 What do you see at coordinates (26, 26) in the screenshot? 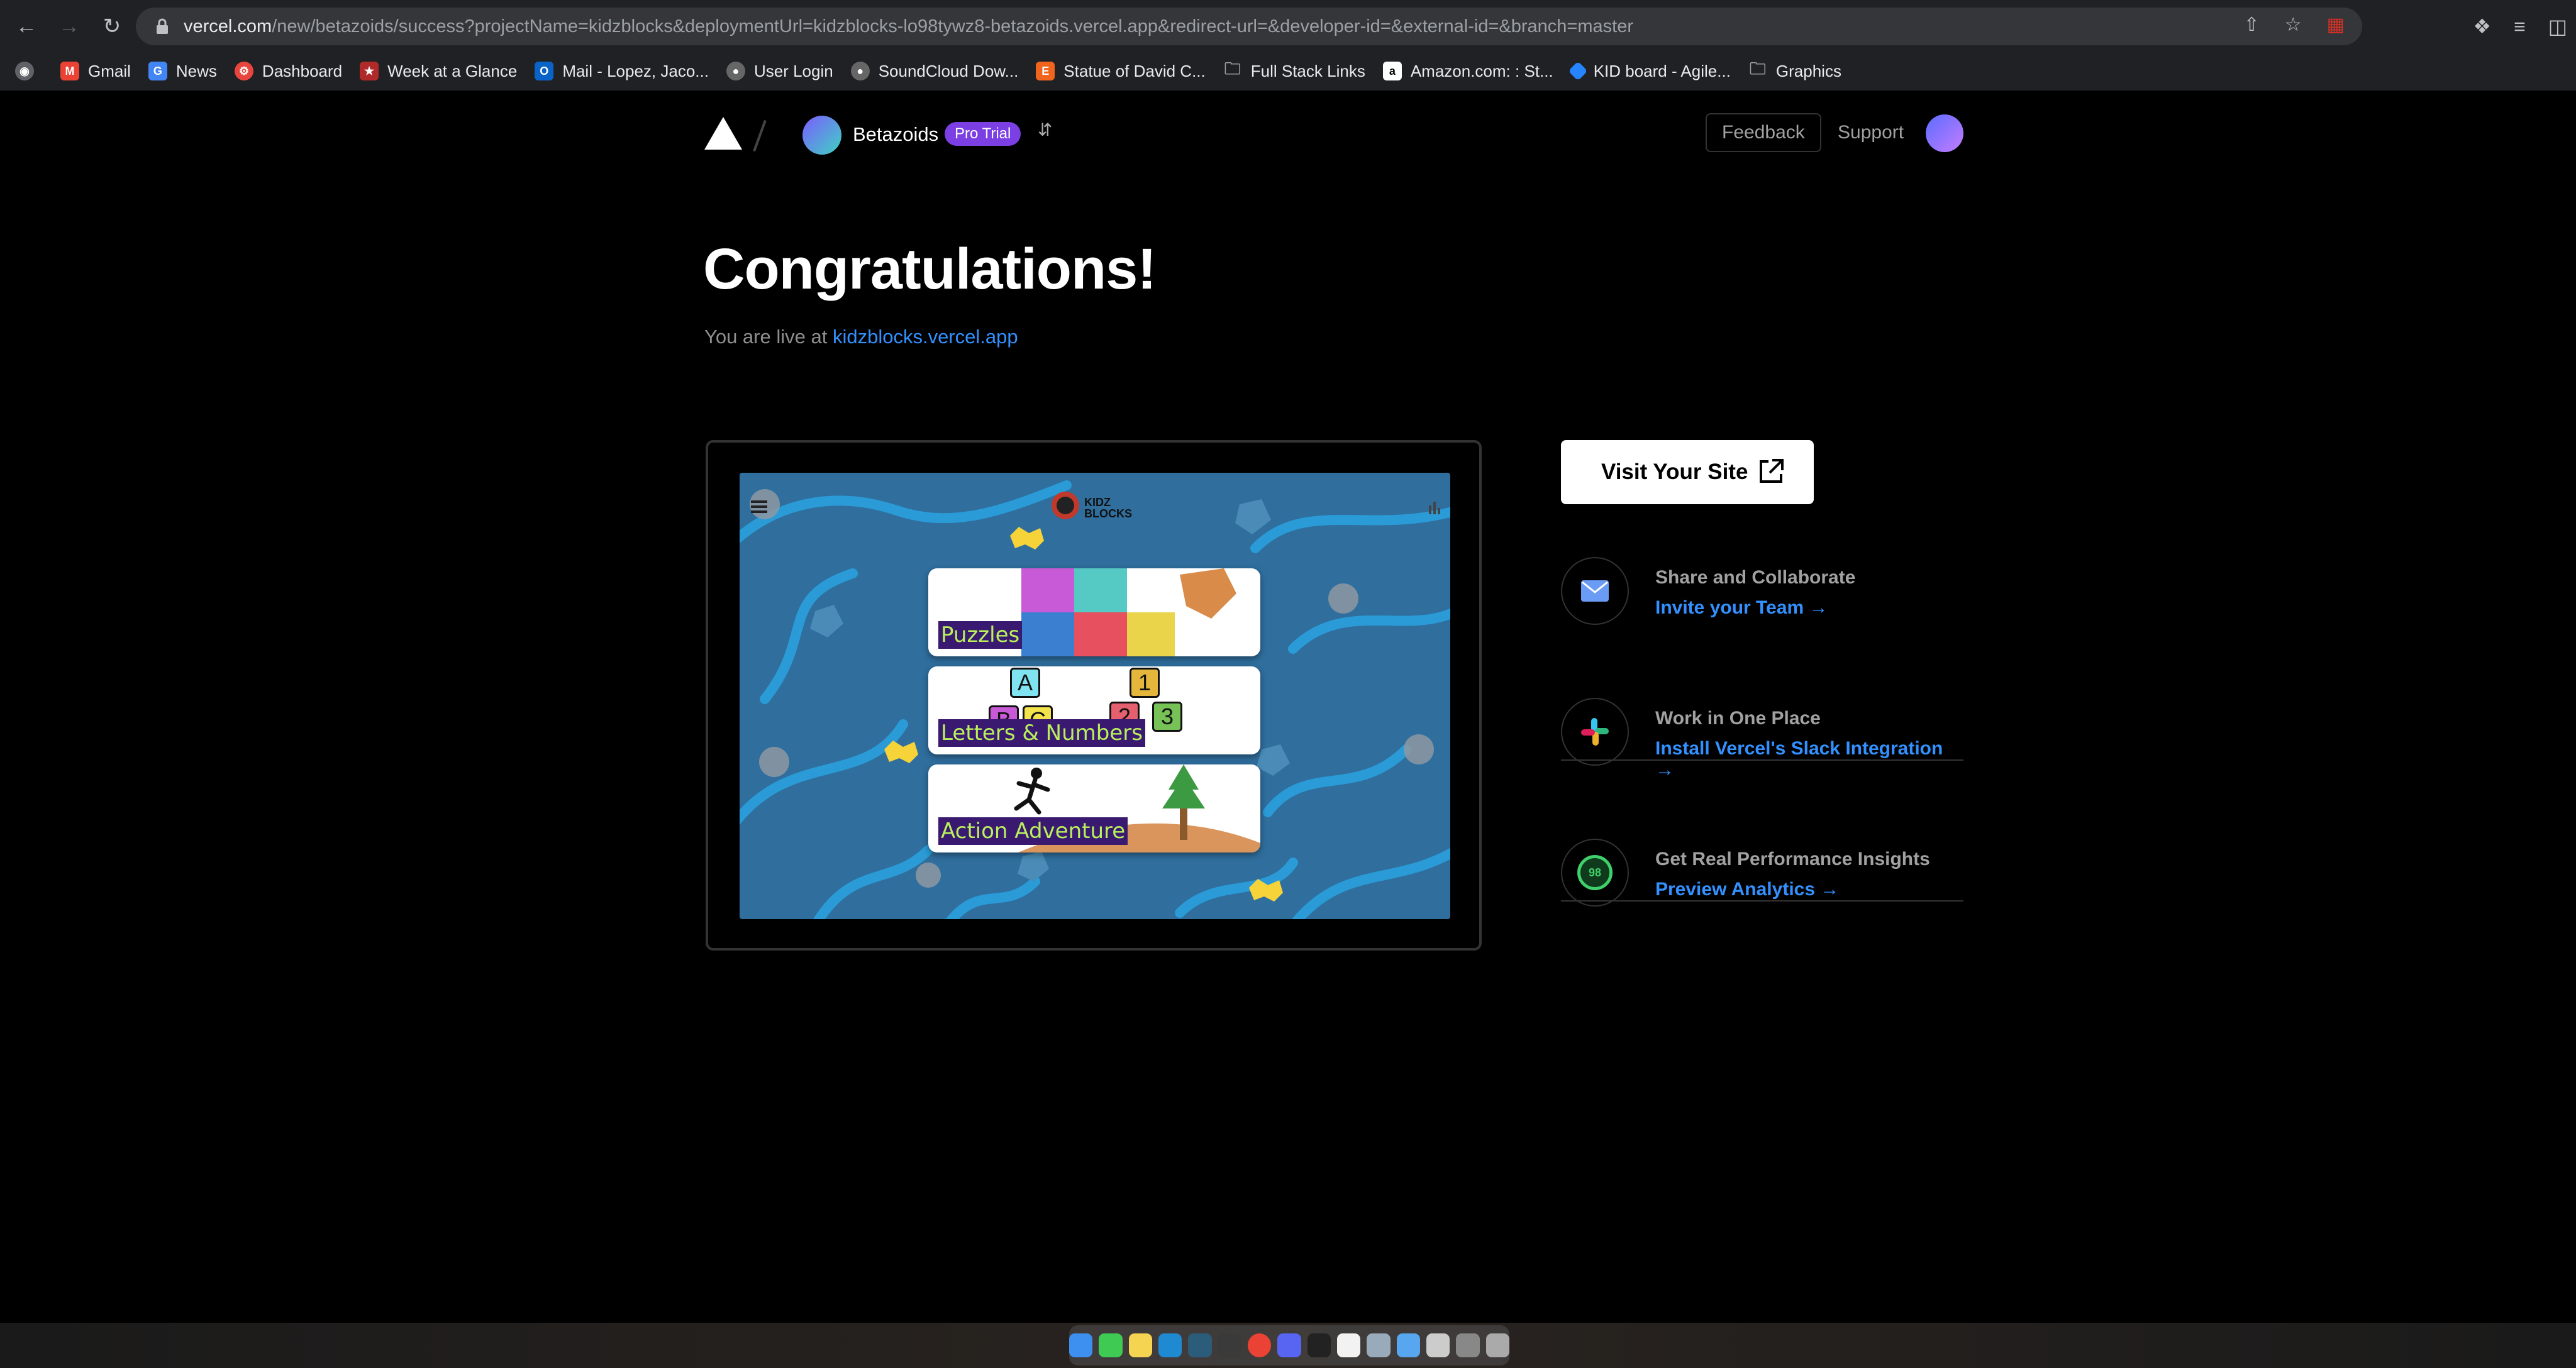
I see `back-icon: ←` at bounding box center [26, 26].